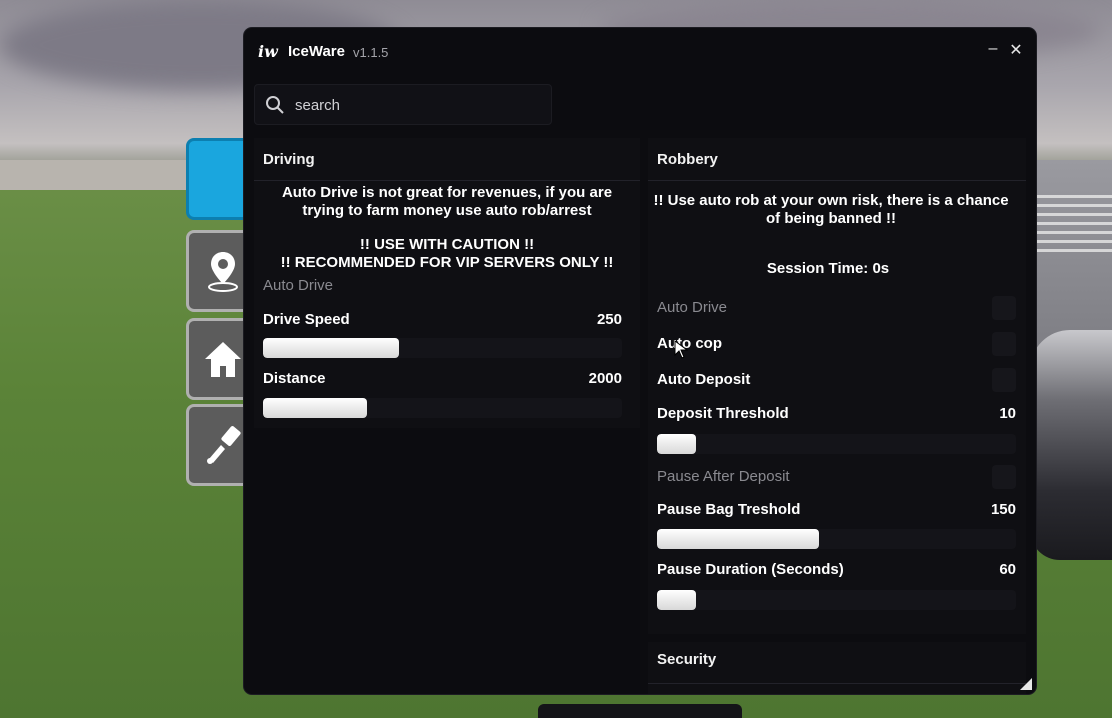 This screenshot has height=718, width=1112. I want to click on deposit-threshold-value: 10, so click(1007, 413).